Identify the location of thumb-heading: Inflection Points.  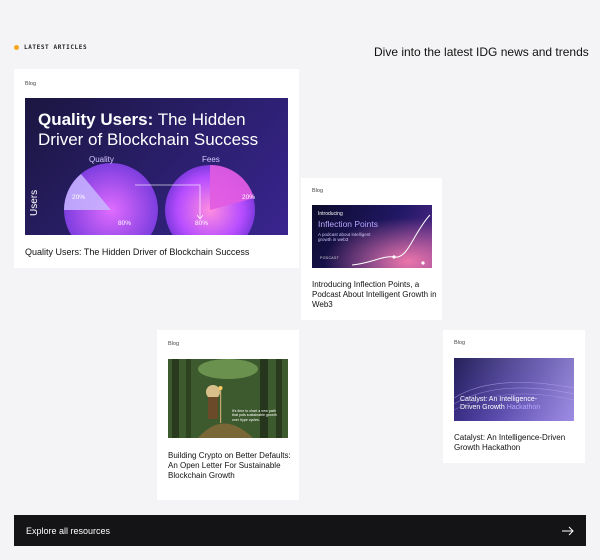
(348, 224).